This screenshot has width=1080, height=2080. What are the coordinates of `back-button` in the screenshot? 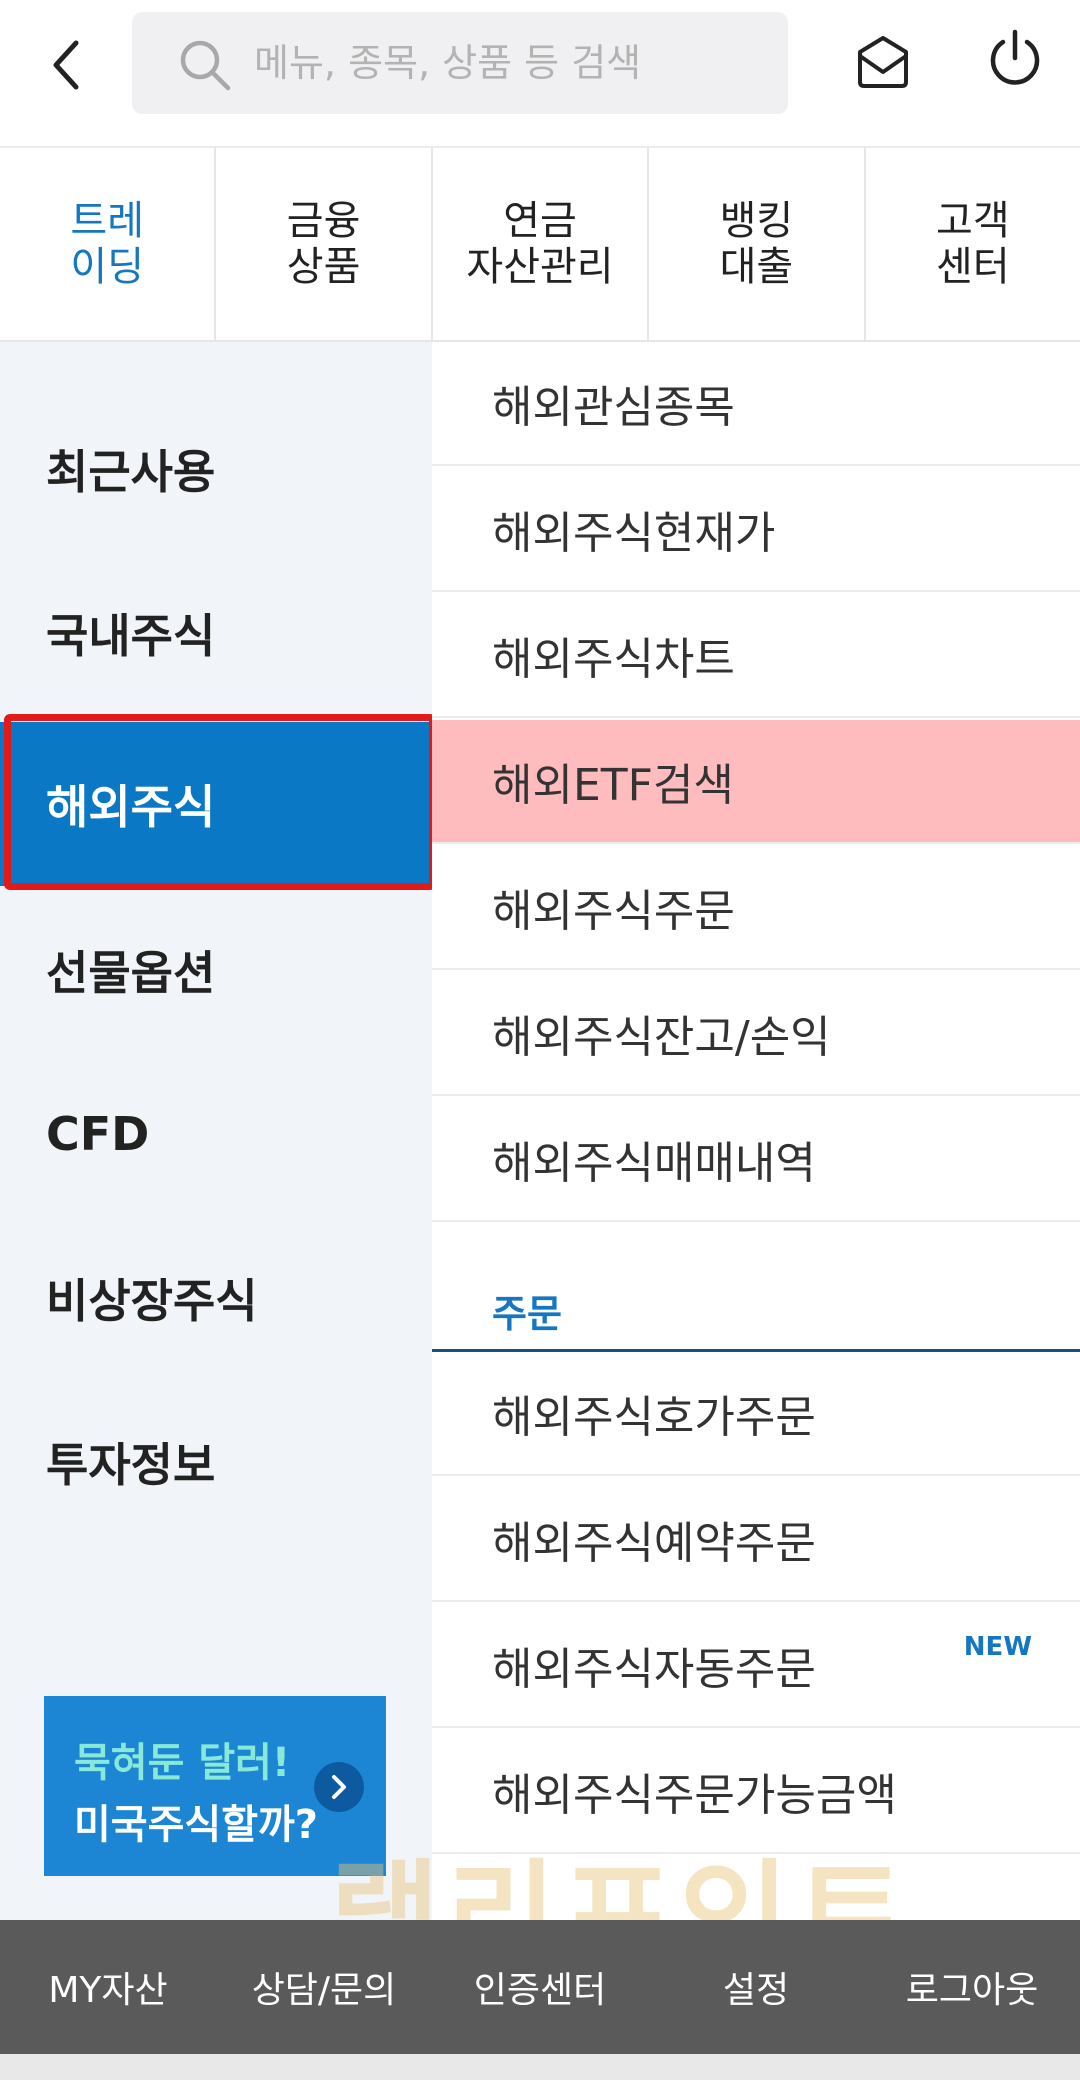 It's located at (66, 65).